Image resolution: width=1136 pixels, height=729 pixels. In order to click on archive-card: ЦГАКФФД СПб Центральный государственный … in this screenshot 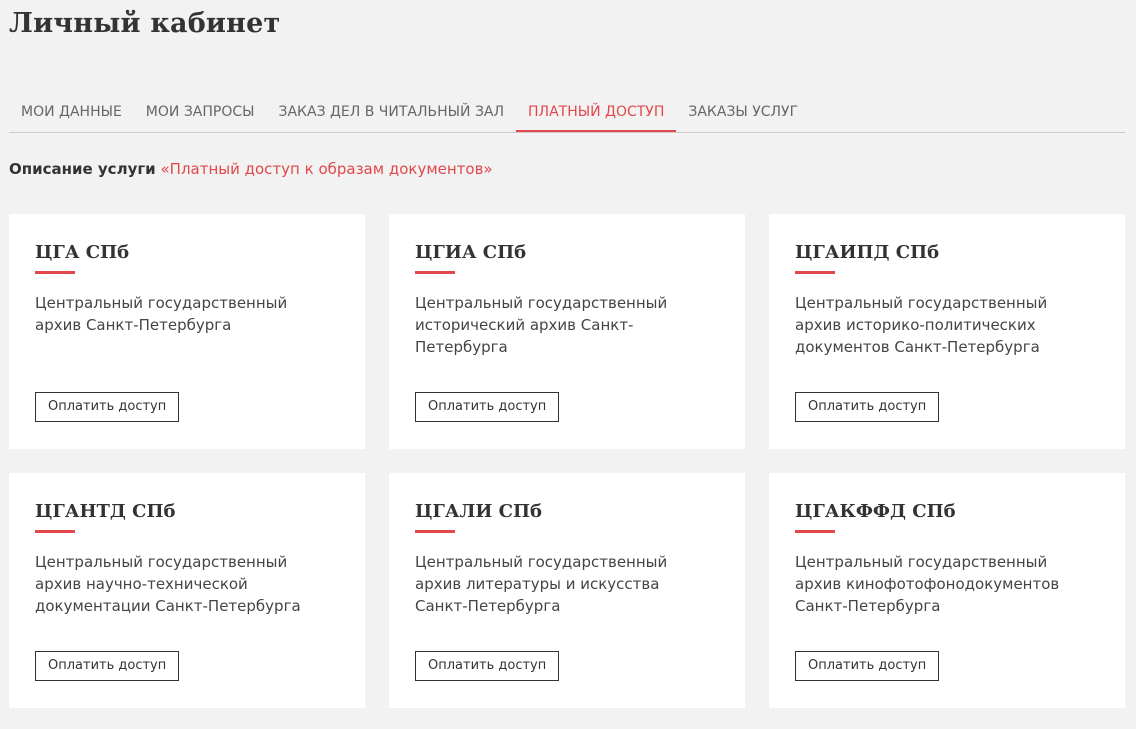, I will do `click(947, 590)`.